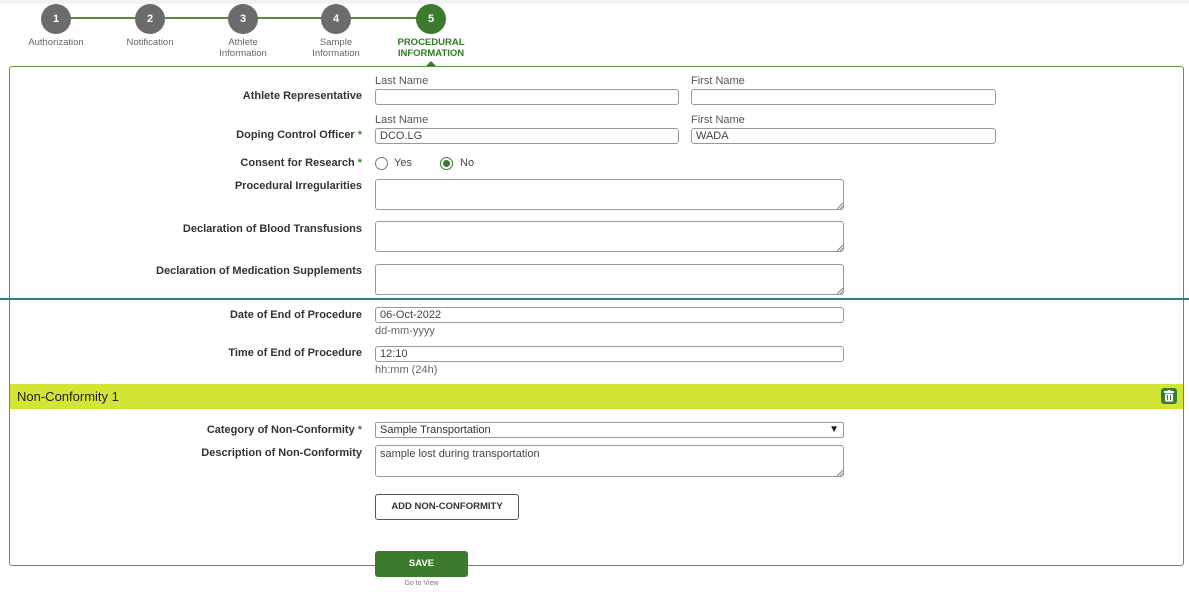  What do you see at coordinates (594, 299) in the screenshot?
I see `screenshot-divider` at bounding box center [594, 299].